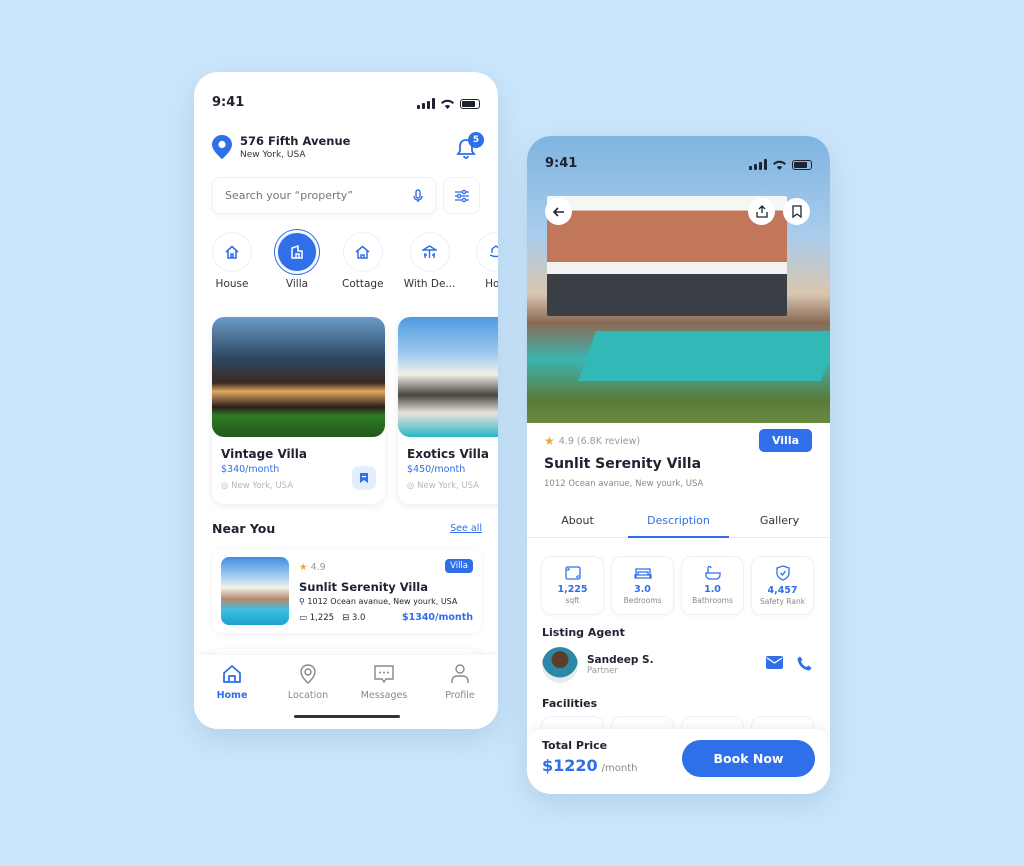 Image resolution: width=1024 pixels, height=866 pixels. What do you see at coordinates (297, 252) in the screenshot?
I see `villa-icon` at bounding box center [297, 252].